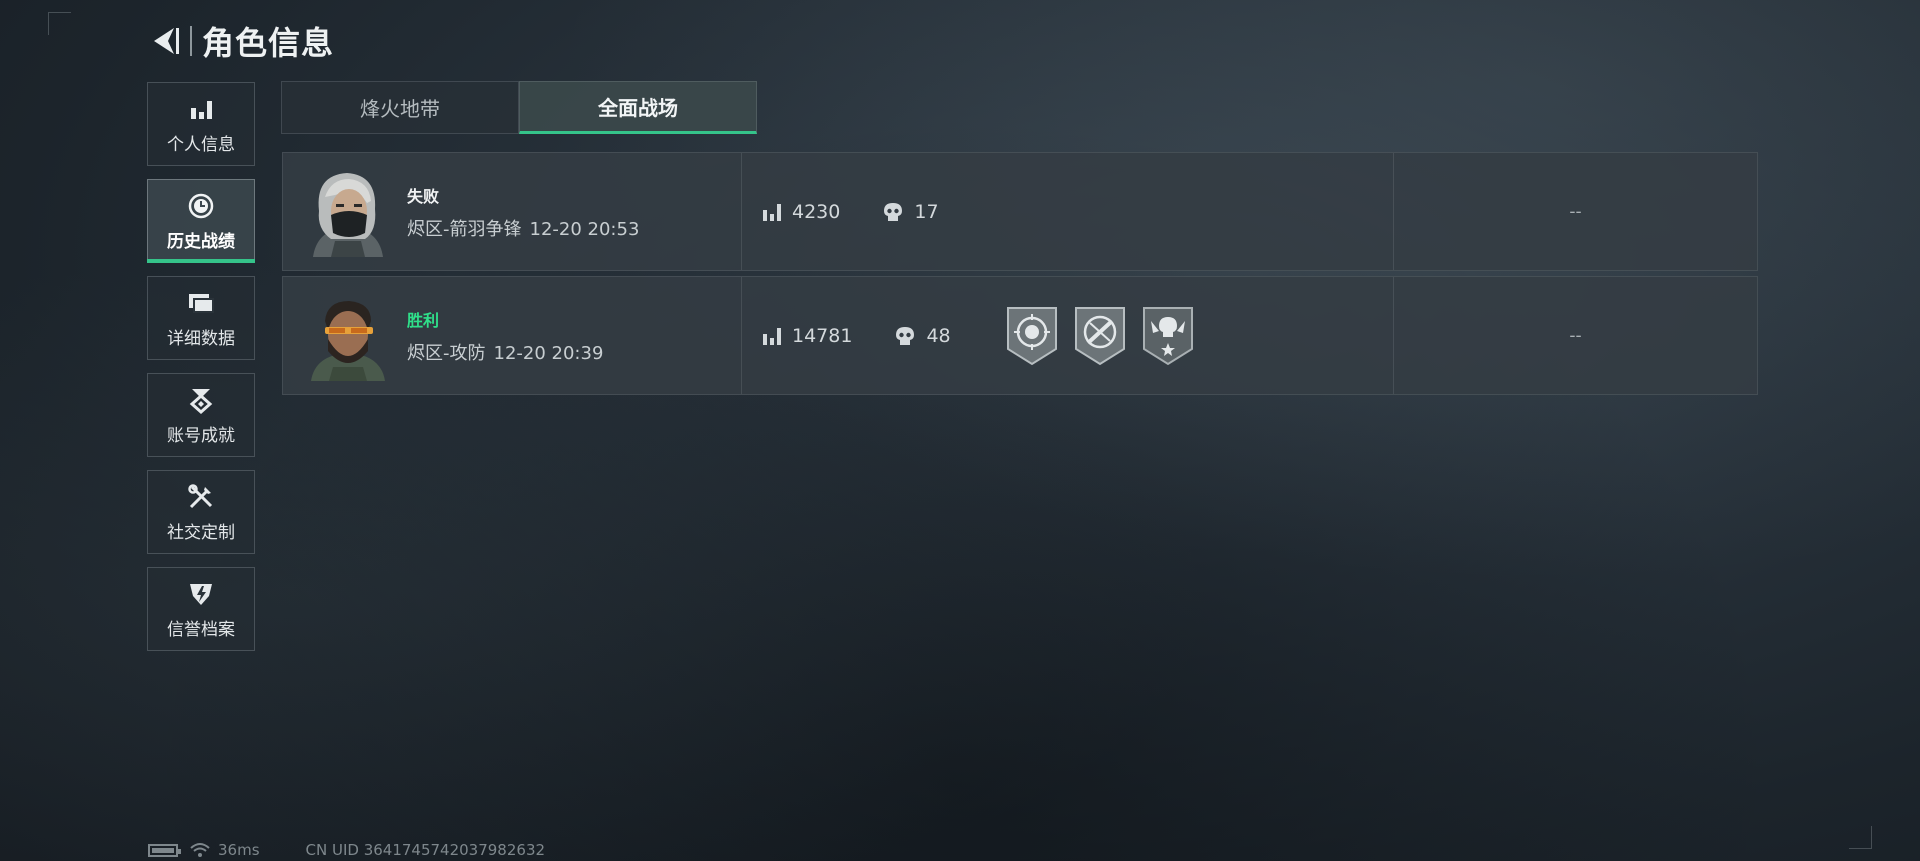 Image resolution: width=1920 pixels, height=861 pixels. Describe the element at coordinates (191, 41) in the screenshot. I see `header-divider` at that location.